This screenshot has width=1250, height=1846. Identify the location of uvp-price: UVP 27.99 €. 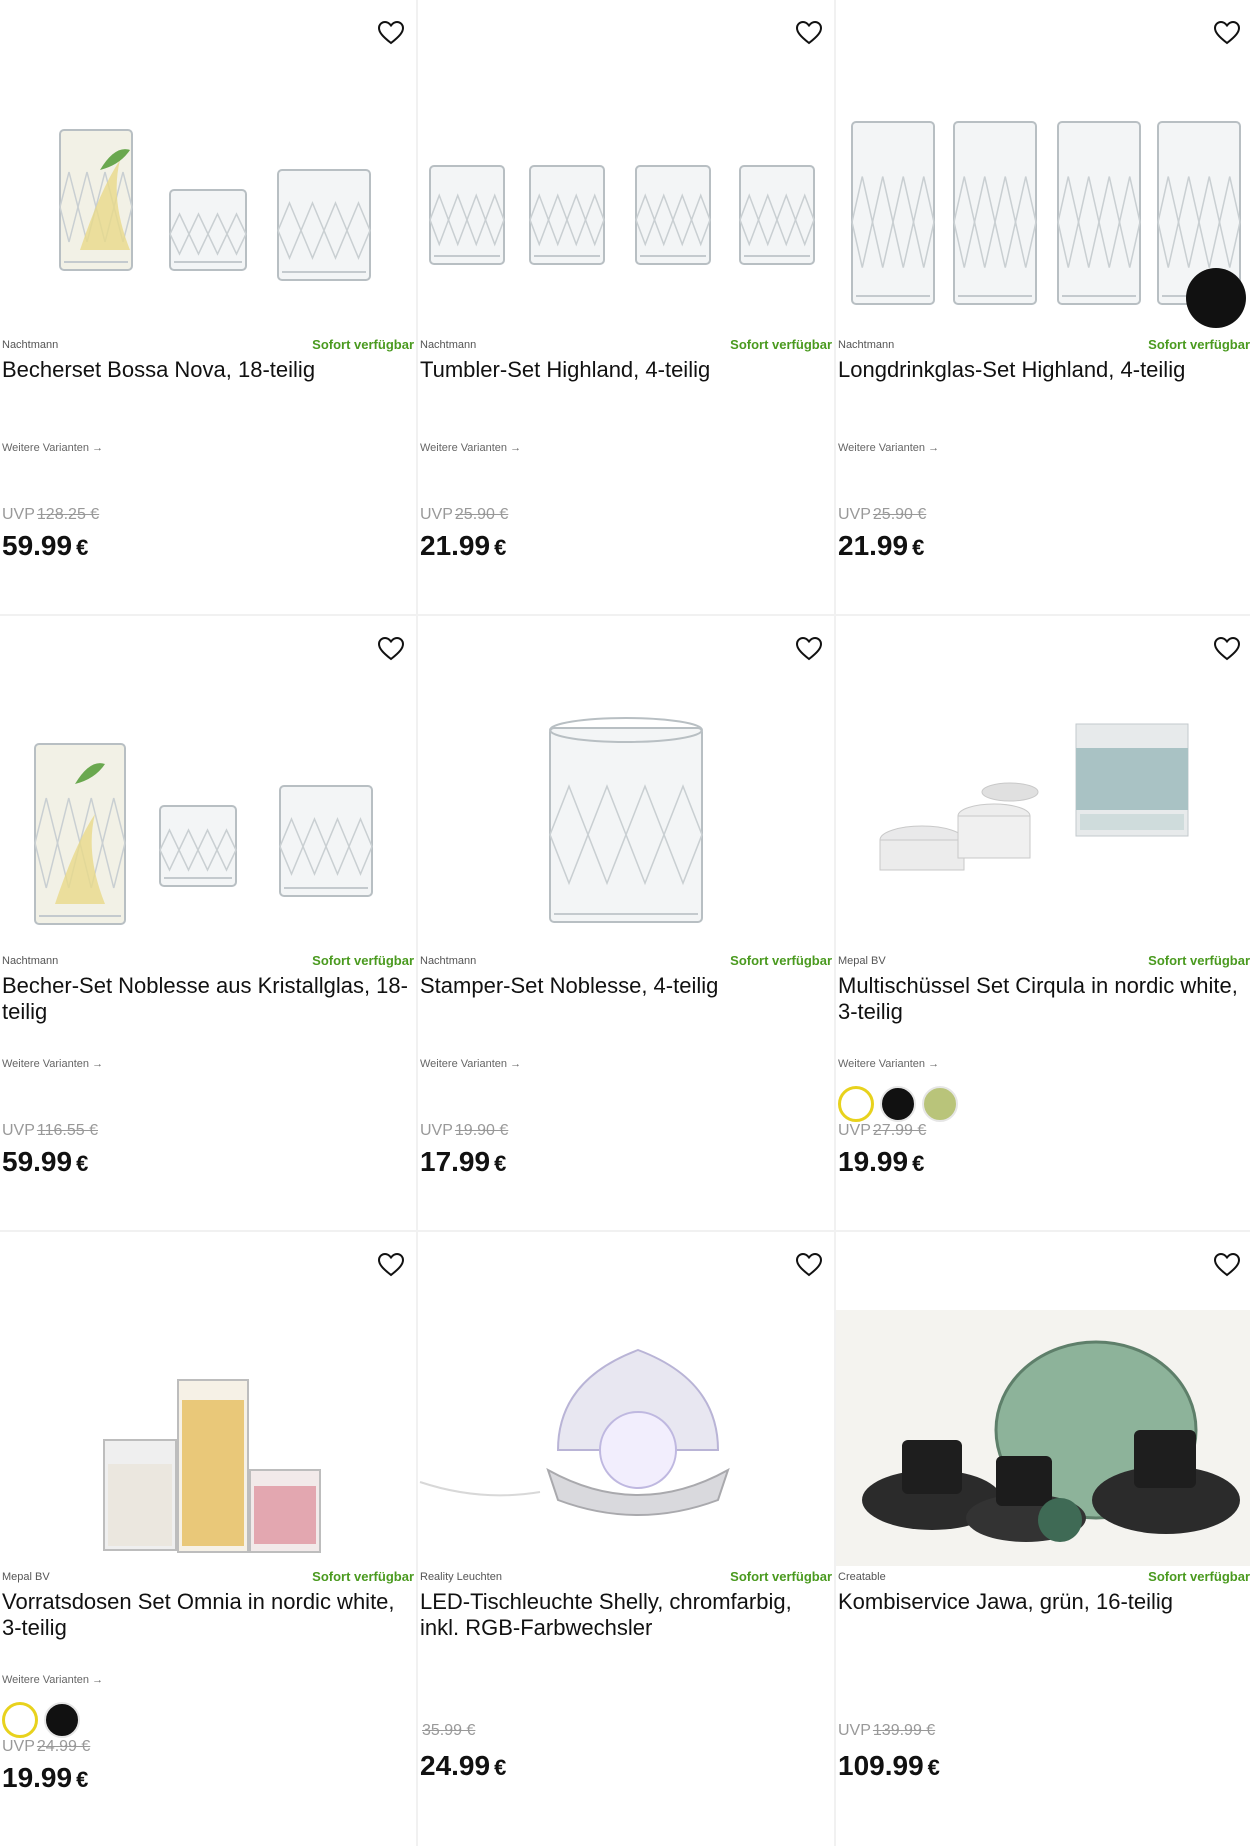
(882, 1131).